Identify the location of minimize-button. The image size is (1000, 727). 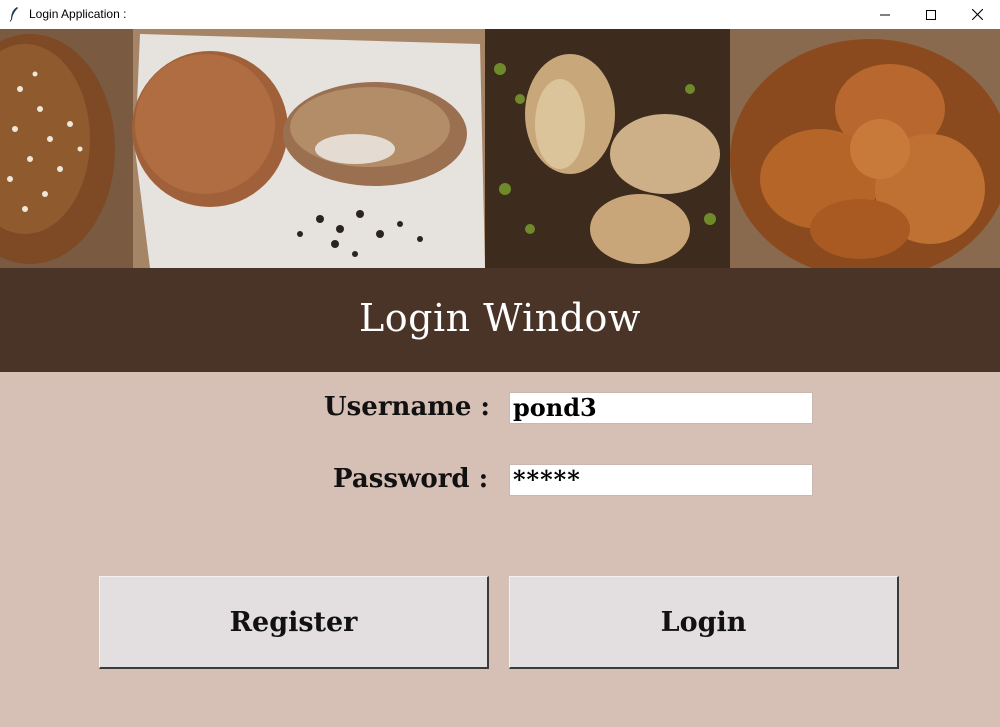
(885, 14).